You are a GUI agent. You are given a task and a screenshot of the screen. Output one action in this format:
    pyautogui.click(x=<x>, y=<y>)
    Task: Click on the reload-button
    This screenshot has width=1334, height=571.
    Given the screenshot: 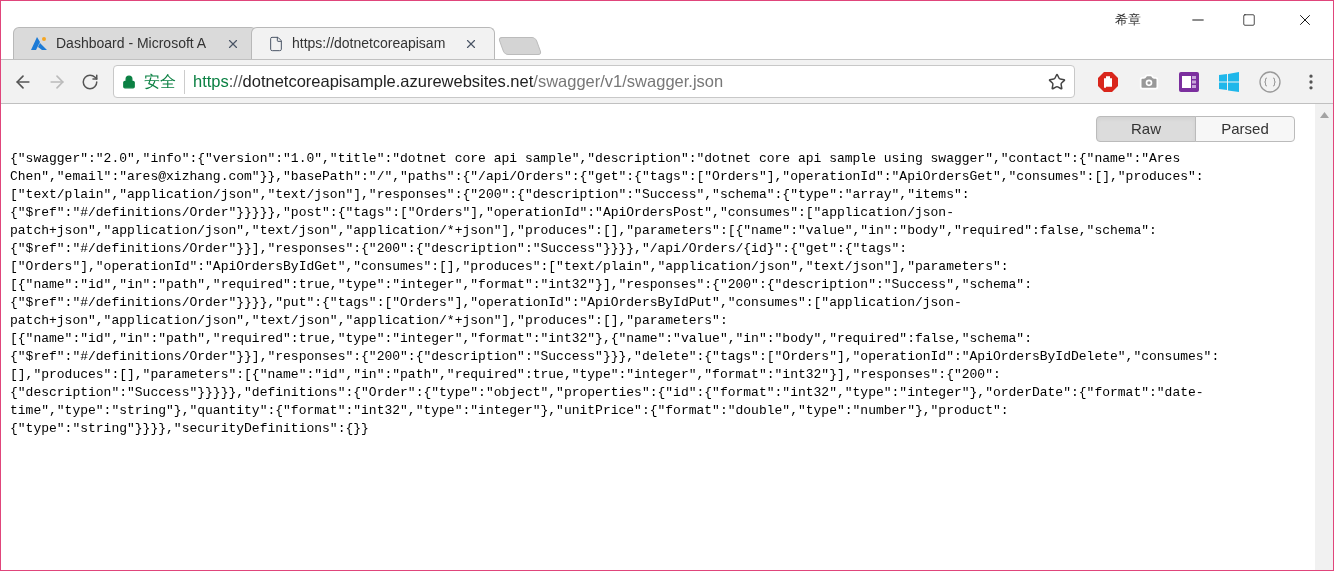 What is the action you would take?
    pyautogui.click(x=90, y=81)
    